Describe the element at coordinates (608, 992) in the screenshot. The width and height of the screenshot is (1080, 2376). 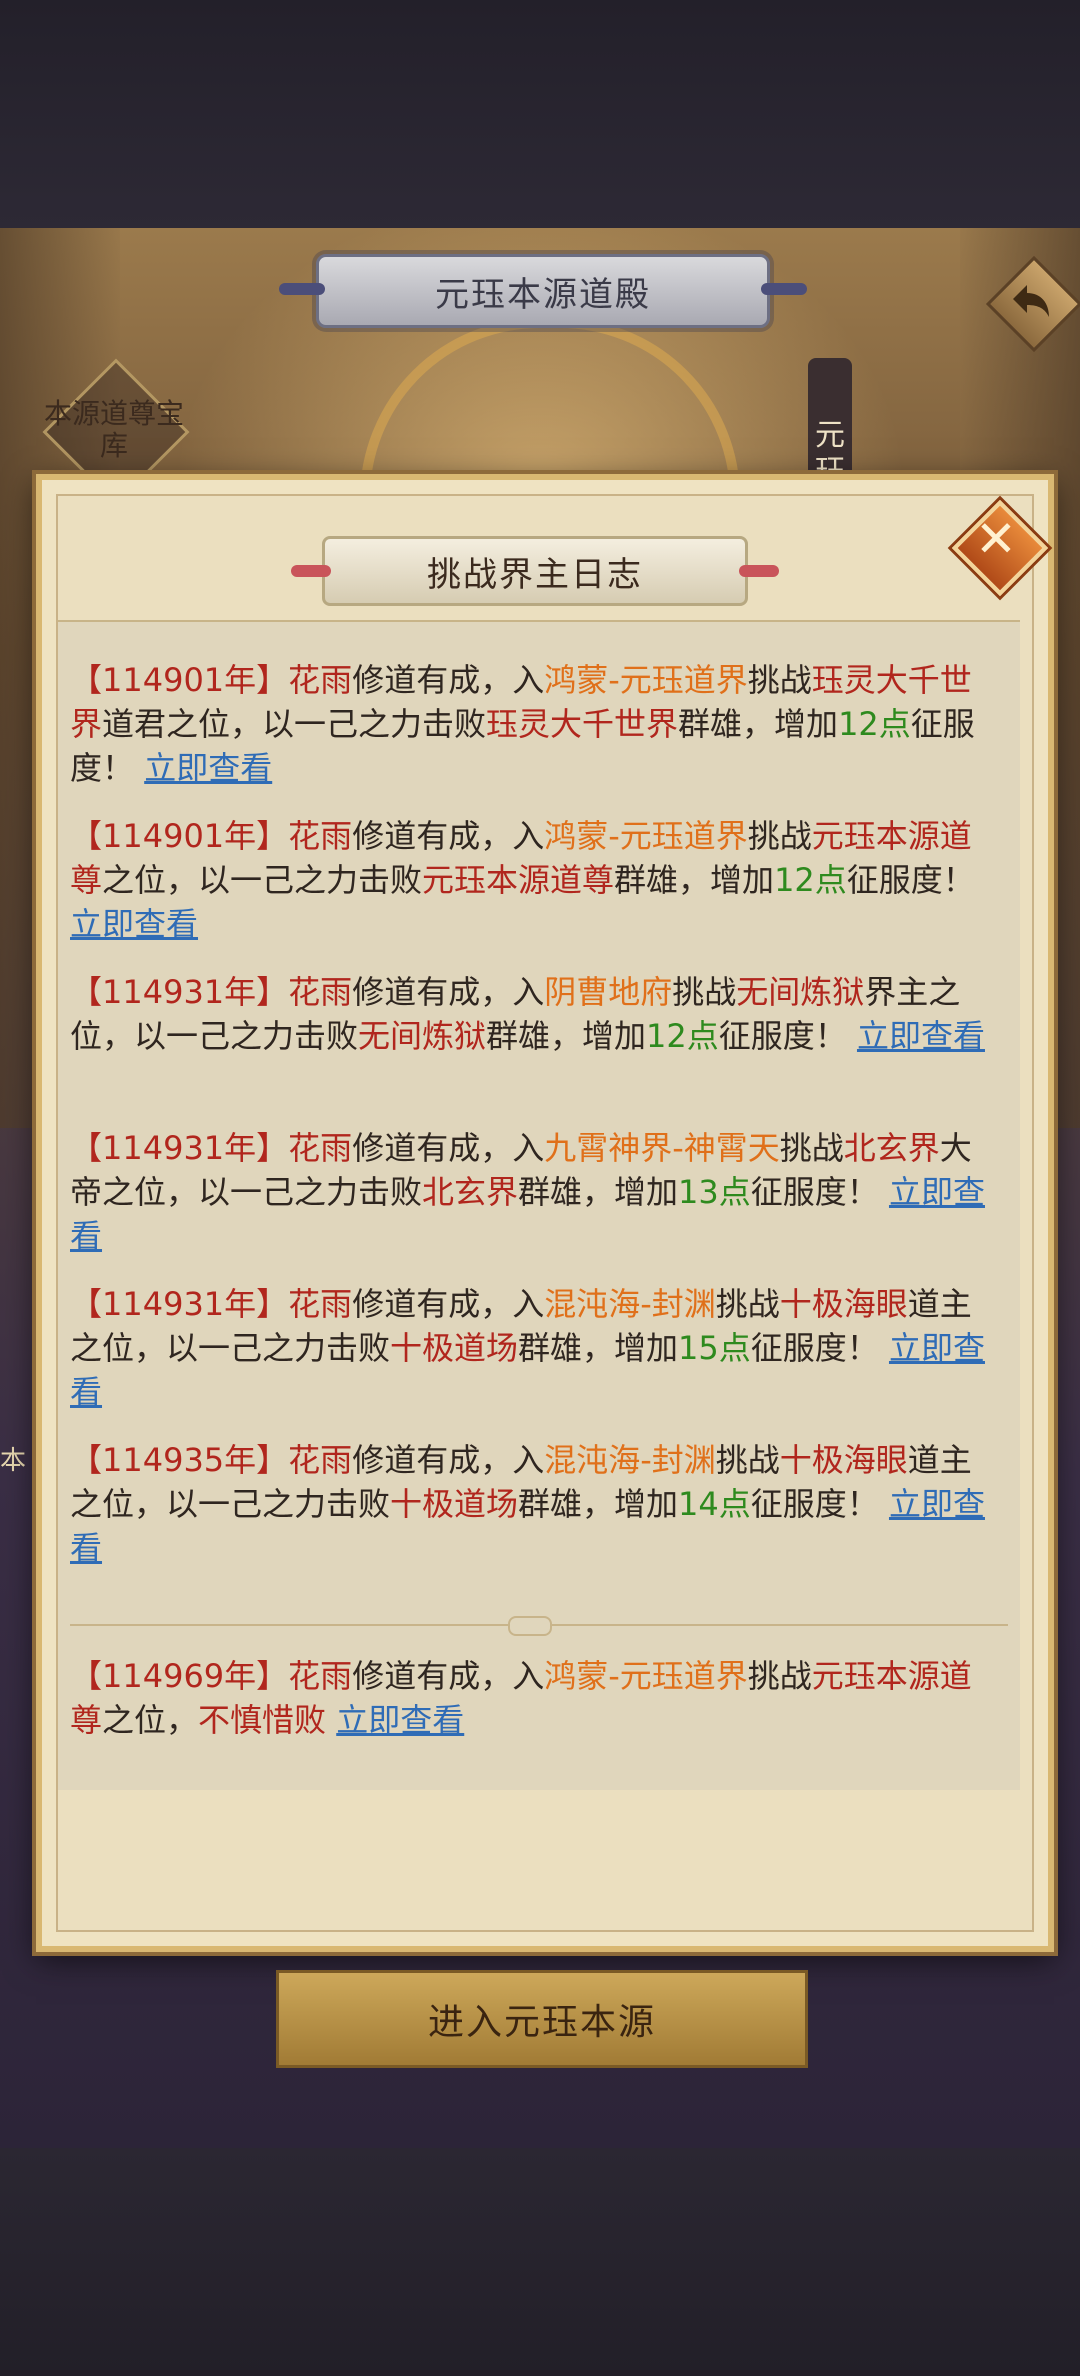
I see `entry-text: 阴曹地府` at that location.